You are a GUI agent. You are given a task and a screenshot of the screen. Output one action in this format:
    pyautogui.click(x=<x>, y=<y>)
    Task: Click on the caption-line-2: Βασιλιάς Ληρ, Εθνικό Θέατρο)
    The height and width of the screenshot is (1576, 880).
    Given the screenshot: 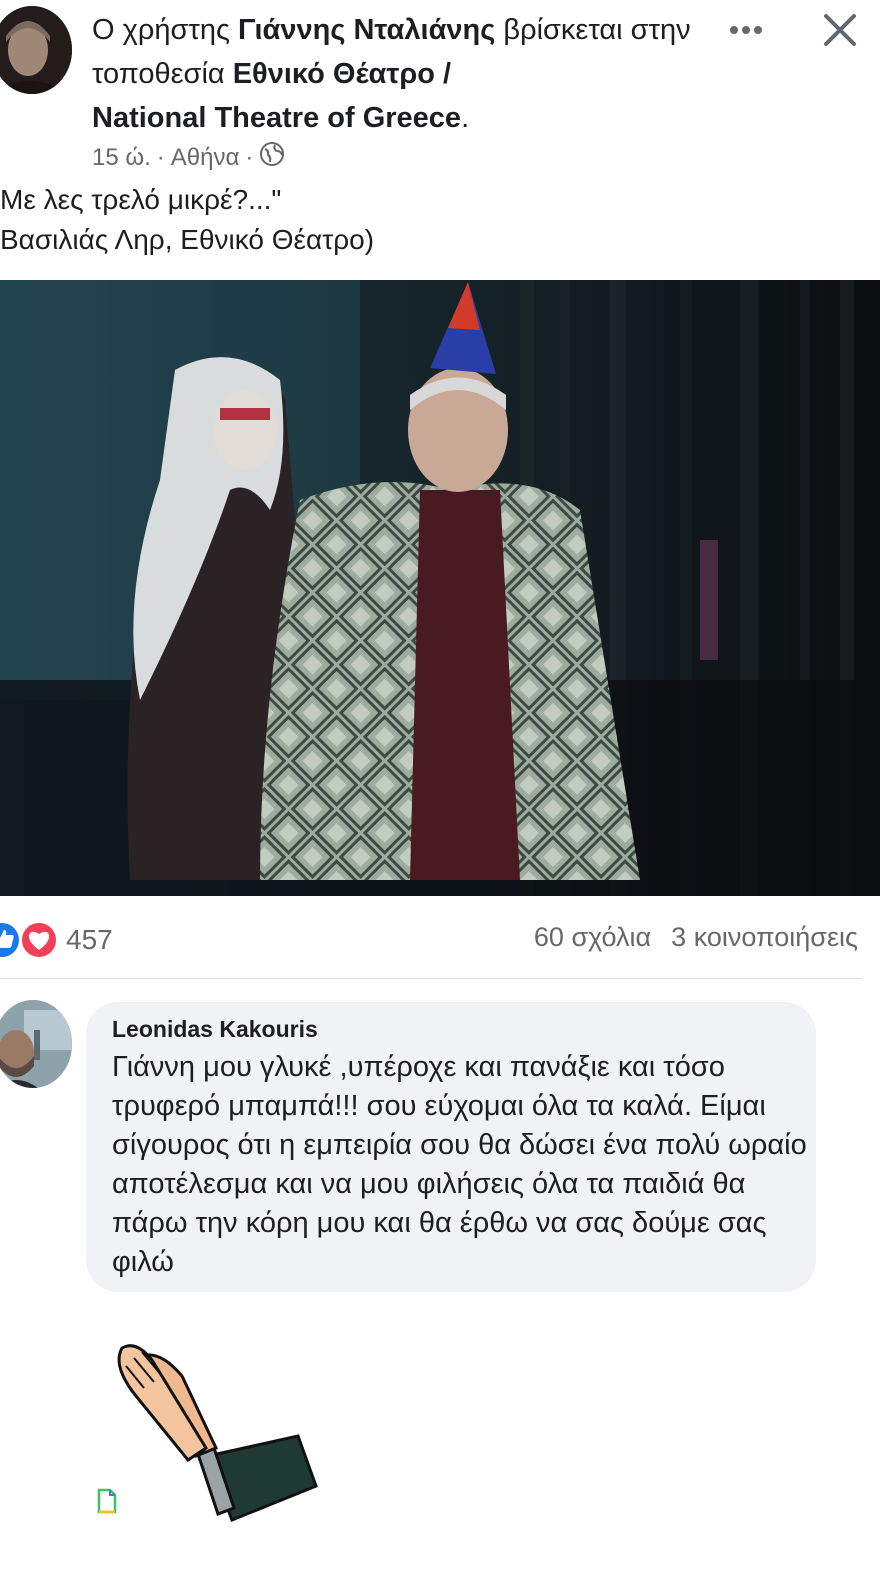 What is the action you would take?
    pyautogui.click(x=187, y=239)
    